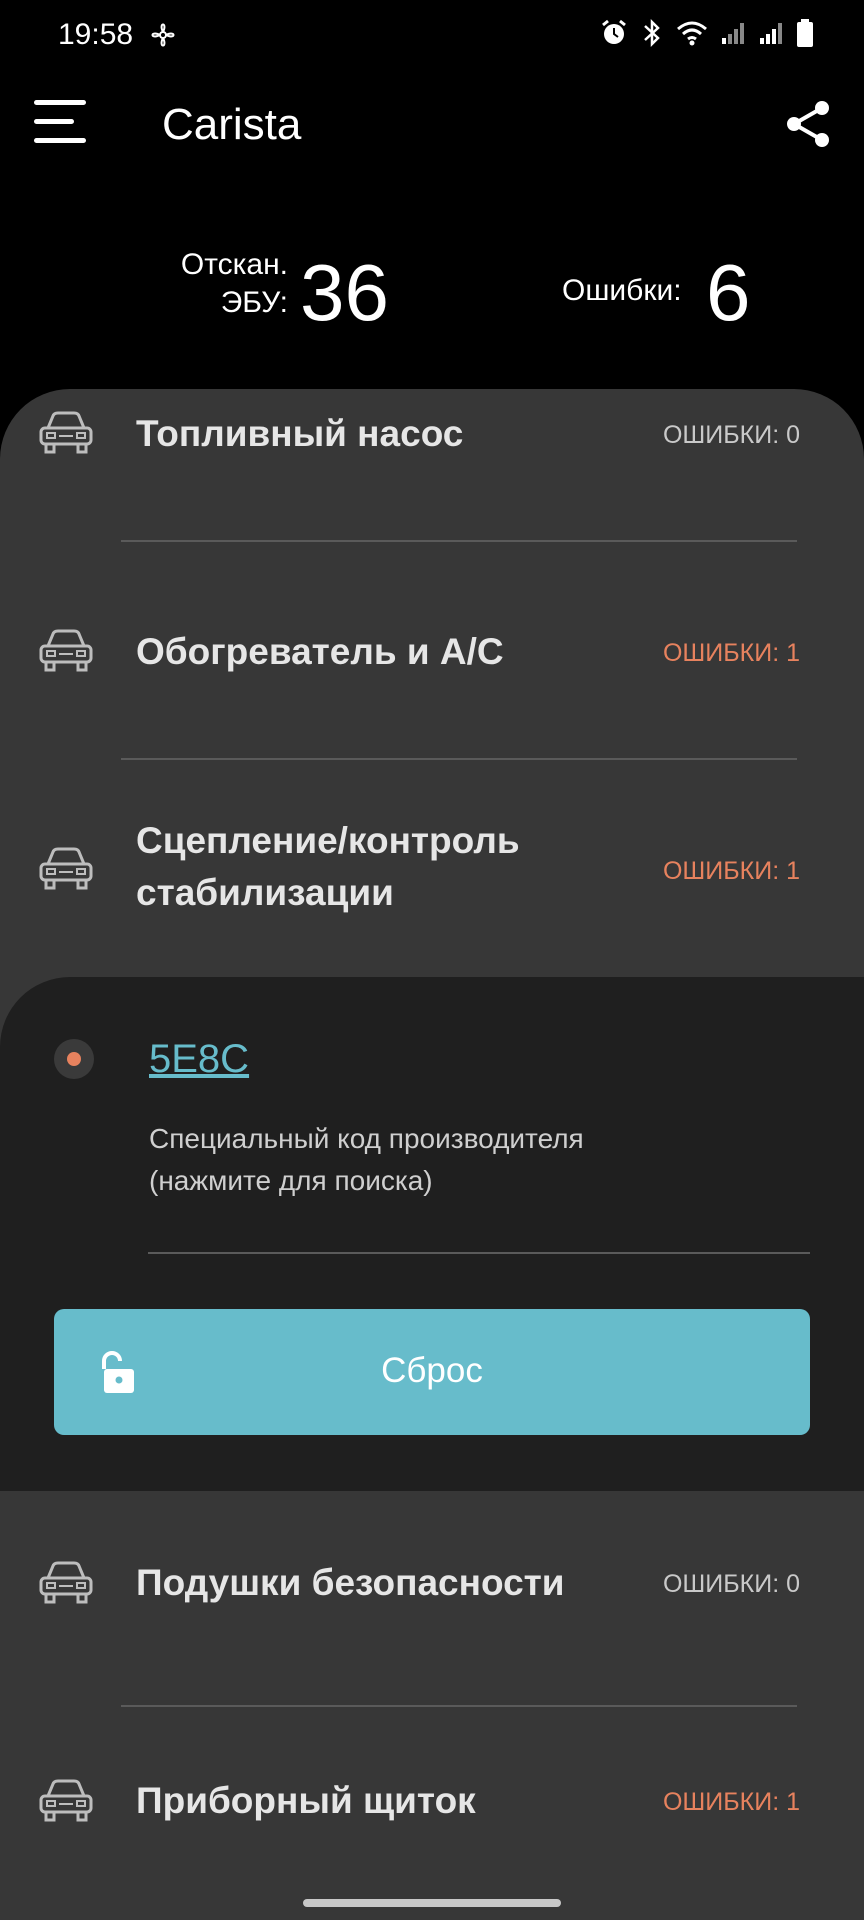 The image size is (864, 1920). I want to click on module-name: Обогреватель и A/C, so click(320, 651).